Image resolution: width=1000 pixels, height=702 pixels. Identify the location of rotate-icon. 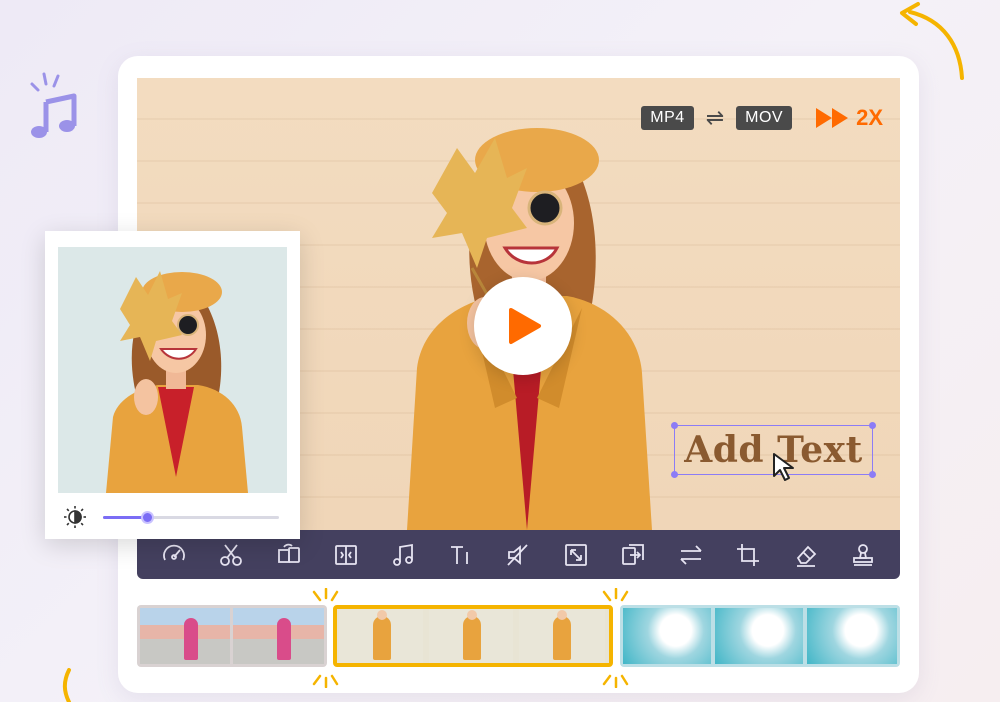
(288, 553).